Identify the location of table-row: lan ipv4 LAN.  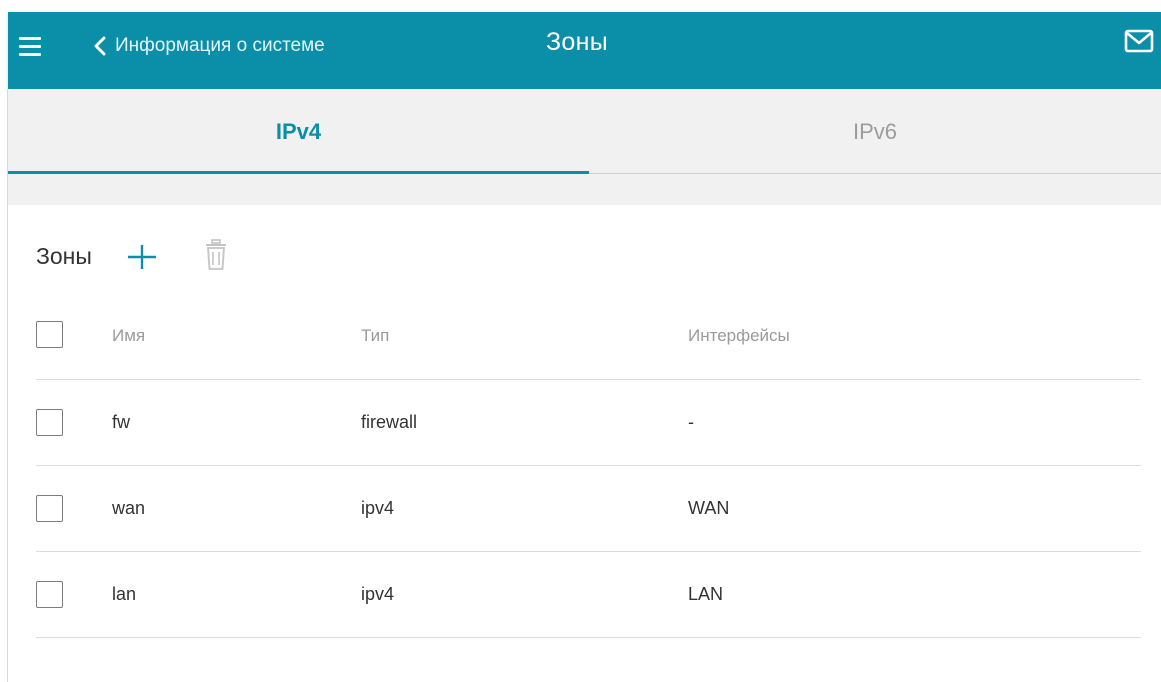
(588, 595).